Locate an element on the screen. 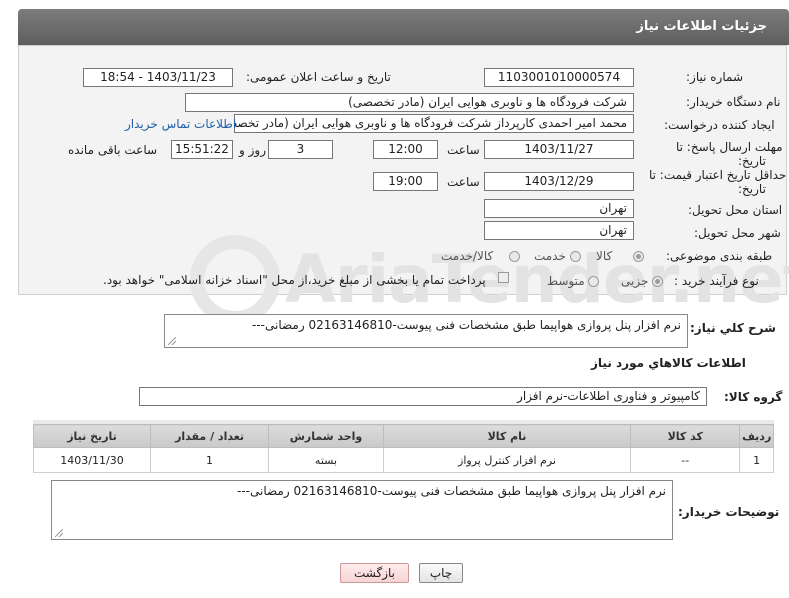 The height and width of the screenshot is (598, 789). category-option-goods-service: کالا/خدمت is located at coordinates (467, 256).